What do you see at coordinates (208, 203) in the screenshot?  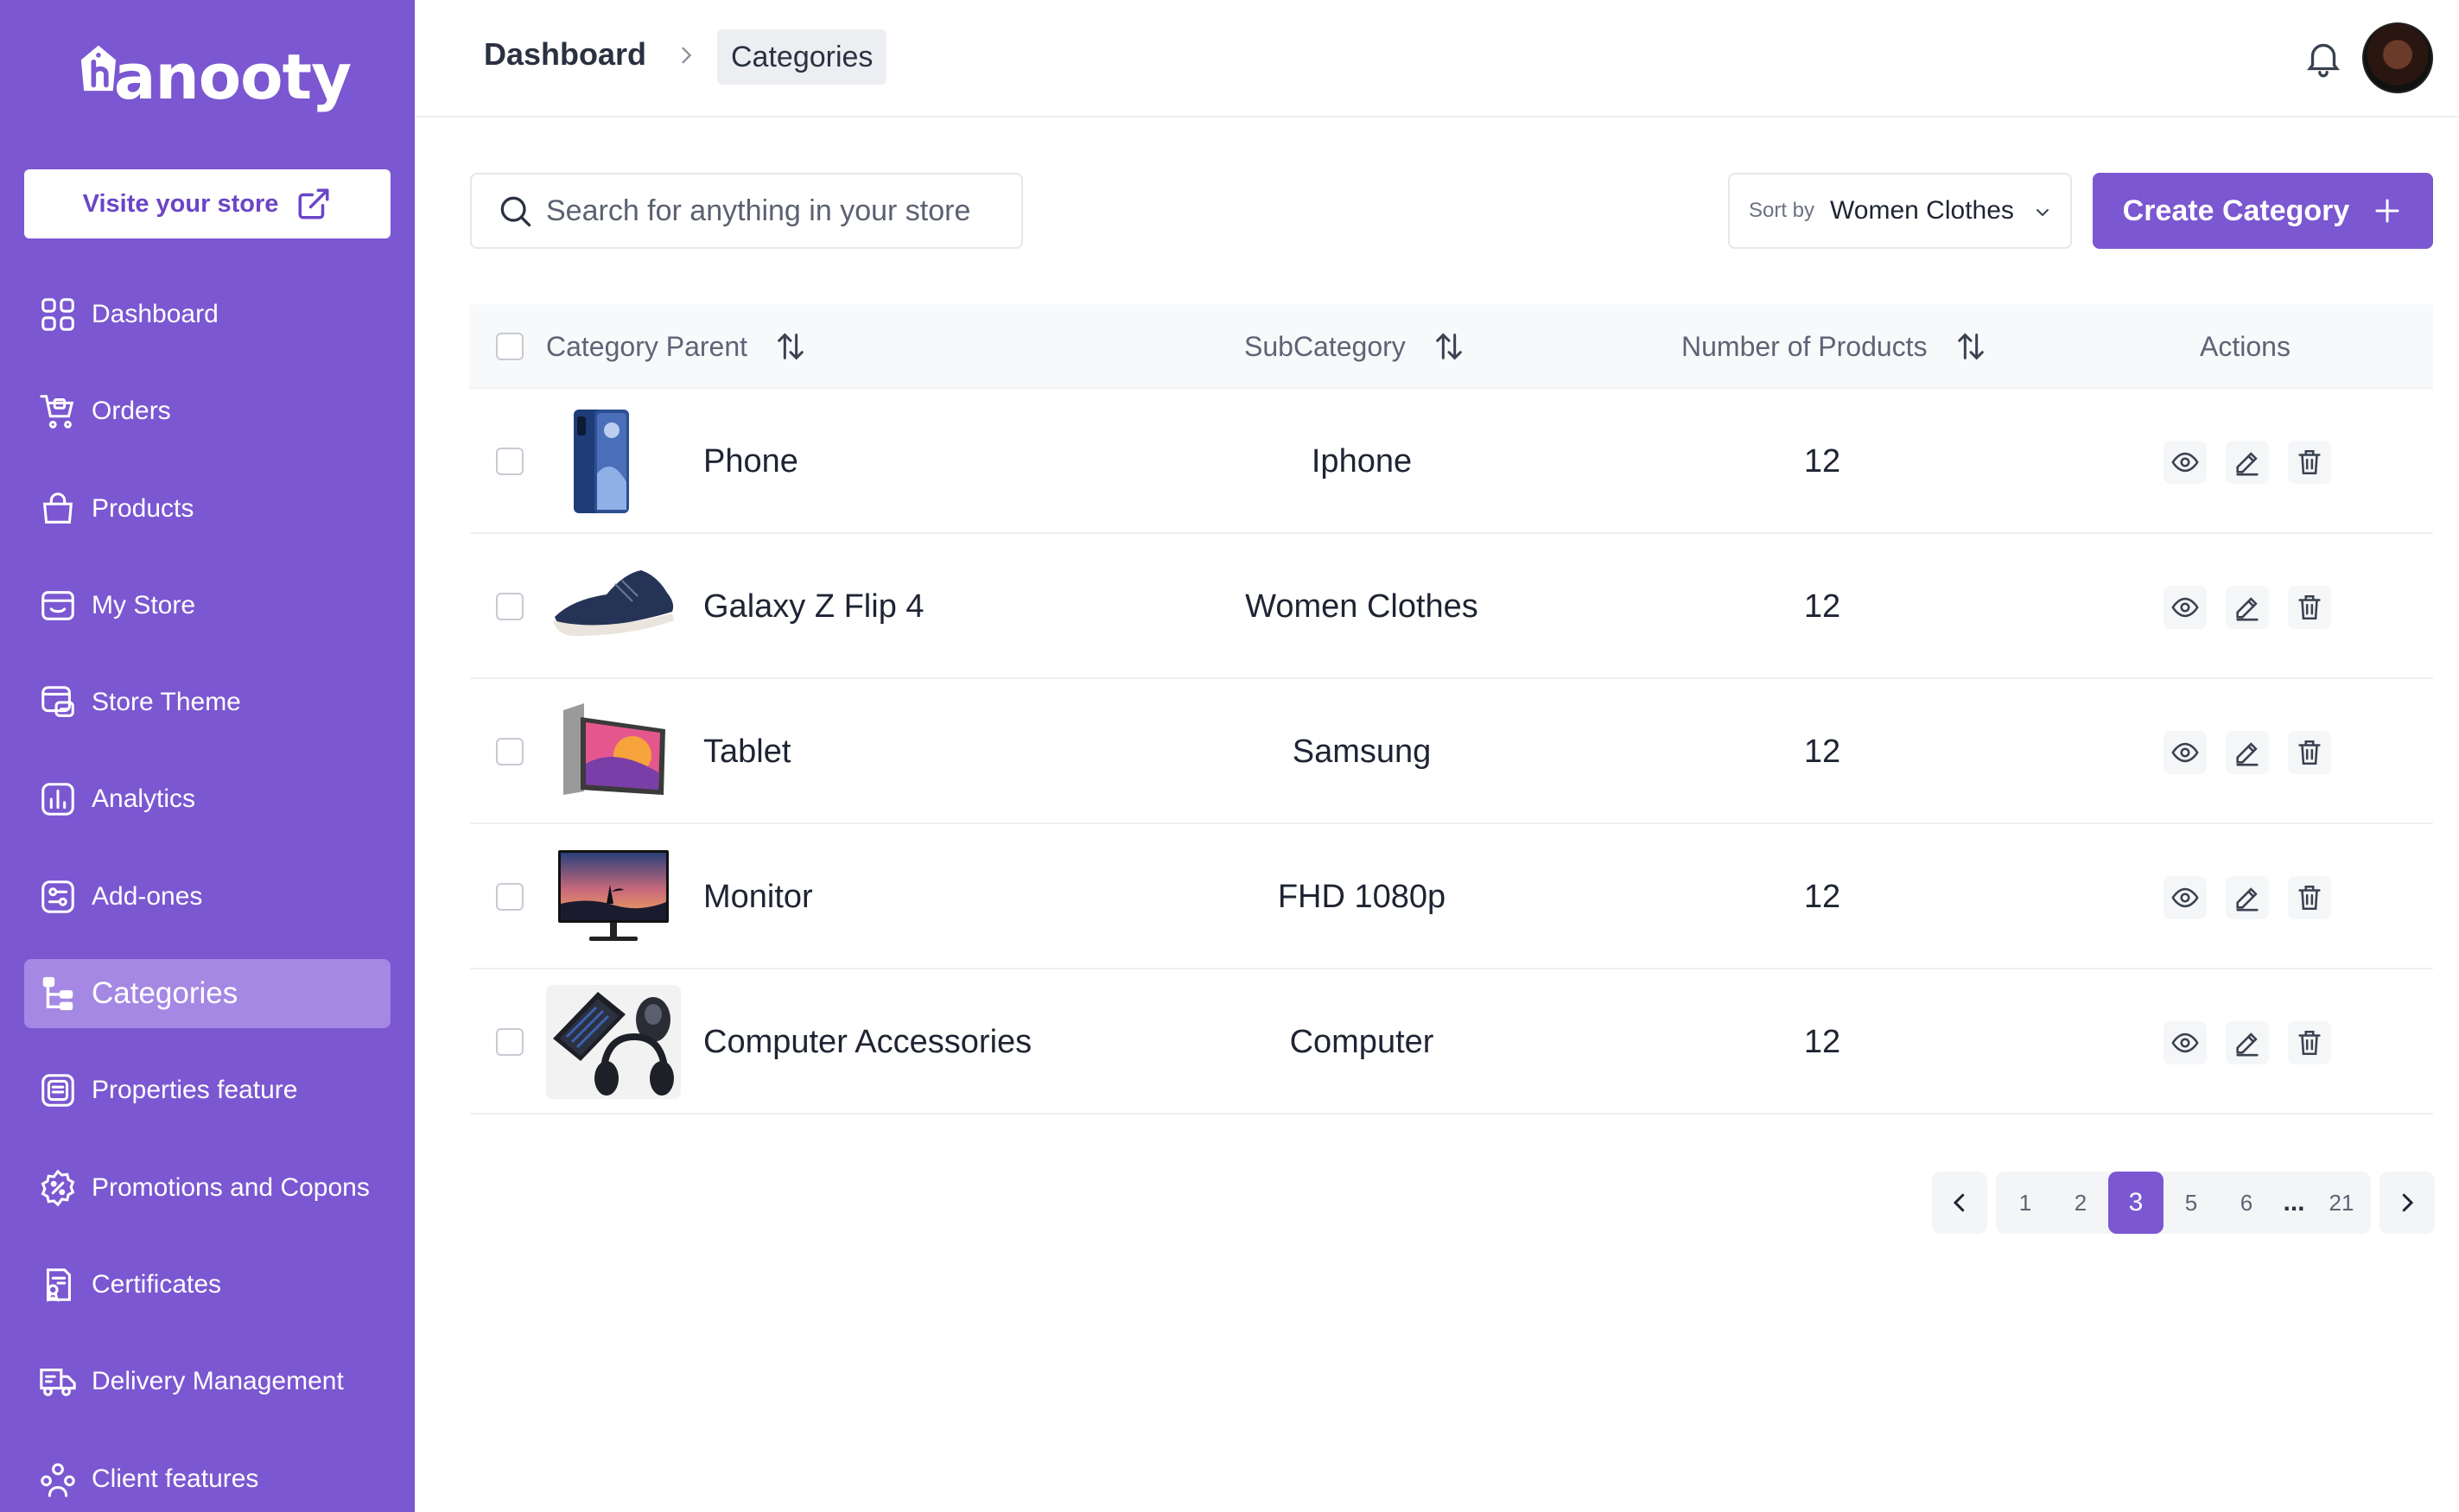 I see `visit-store-button: Visite your store` at bounding box center [208, 203].